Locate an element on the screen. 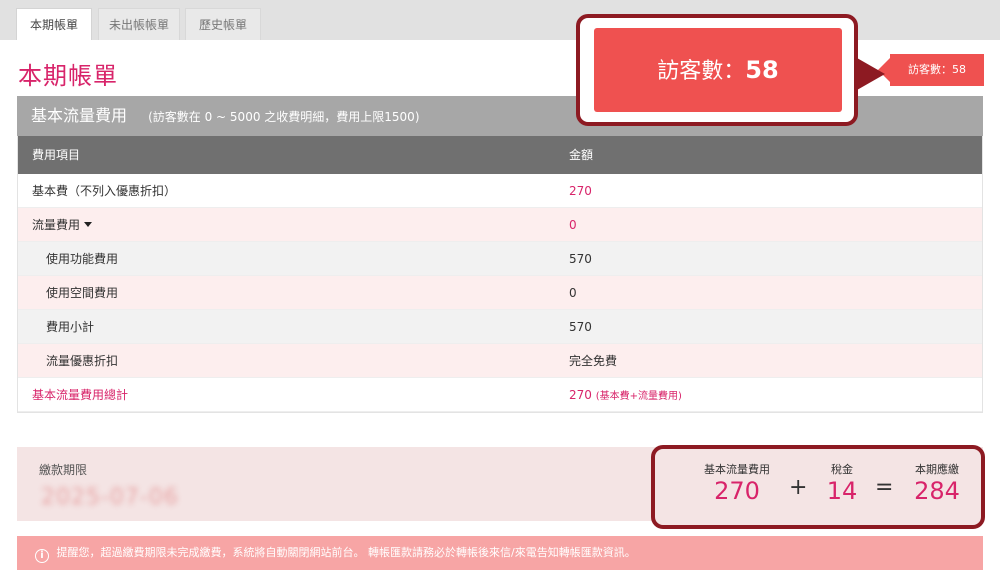 The image size is (1000, 570). section-title: 基本流量費用 is located at coordinates (79, 115).